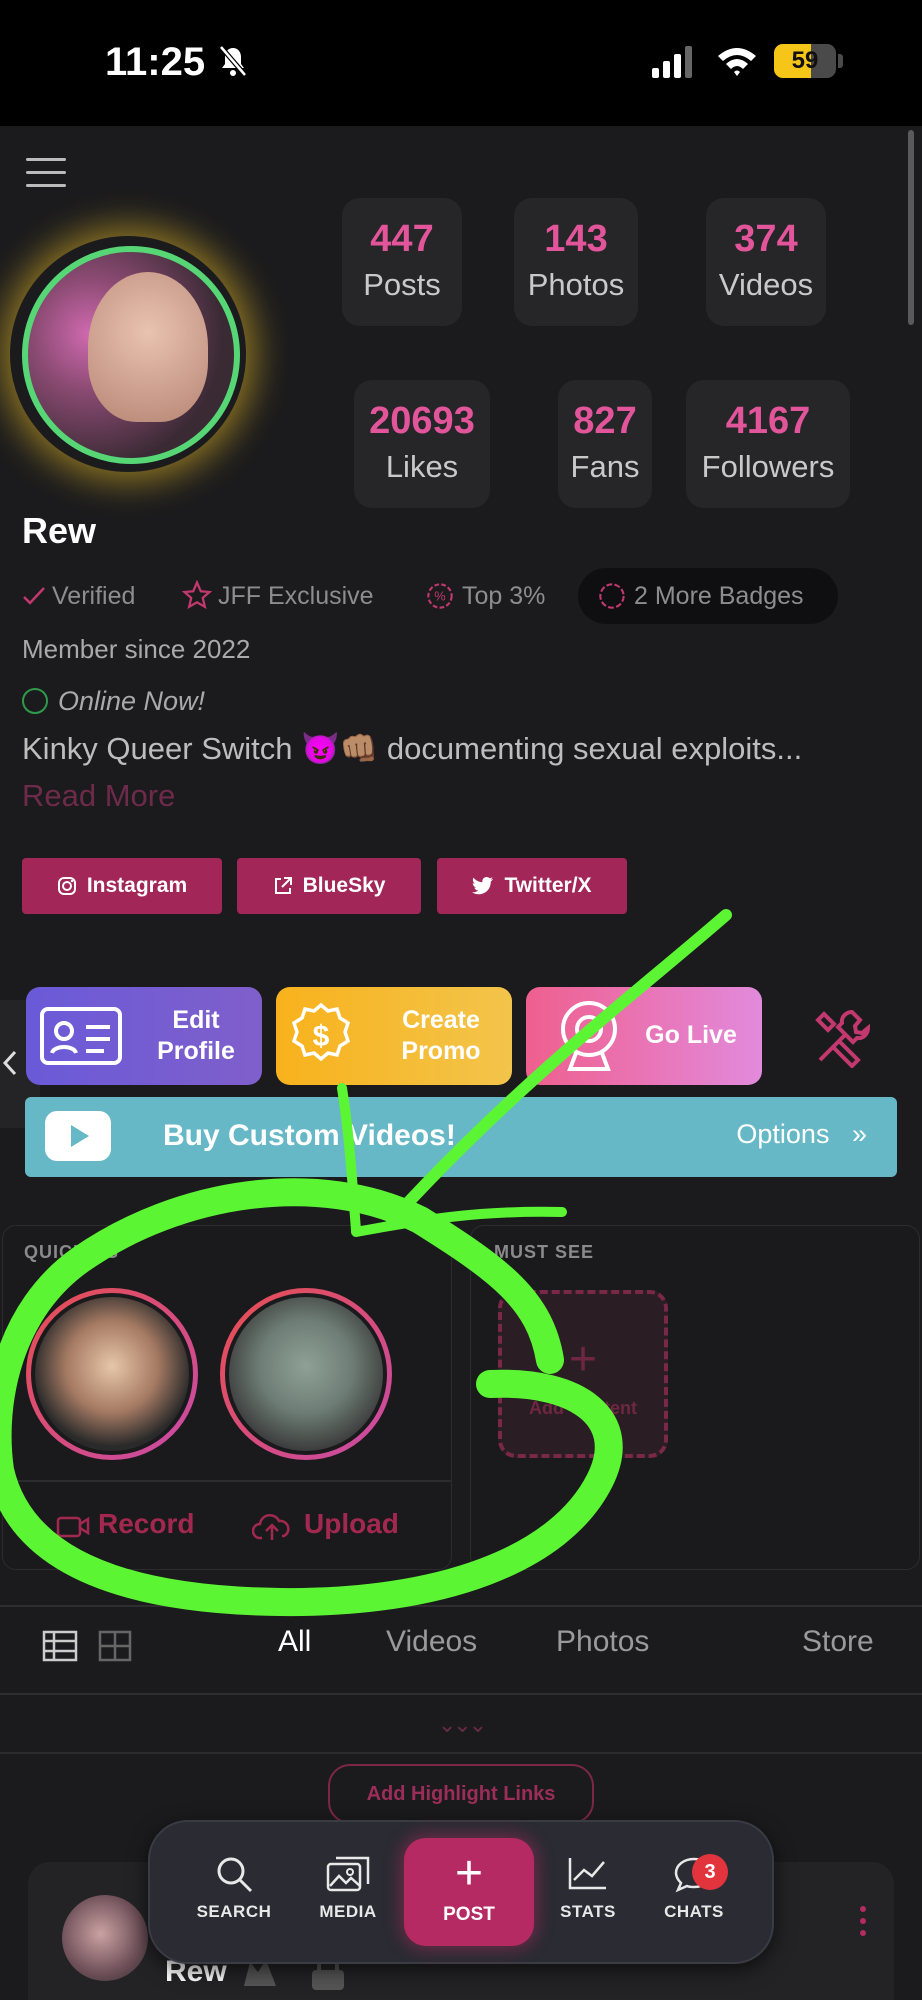 The height and width of the screenshot is (2000, 922). Describe the element at coordinates (588, 1911) in the screenshot. I see `nav-stats-label: STATS` at that location.